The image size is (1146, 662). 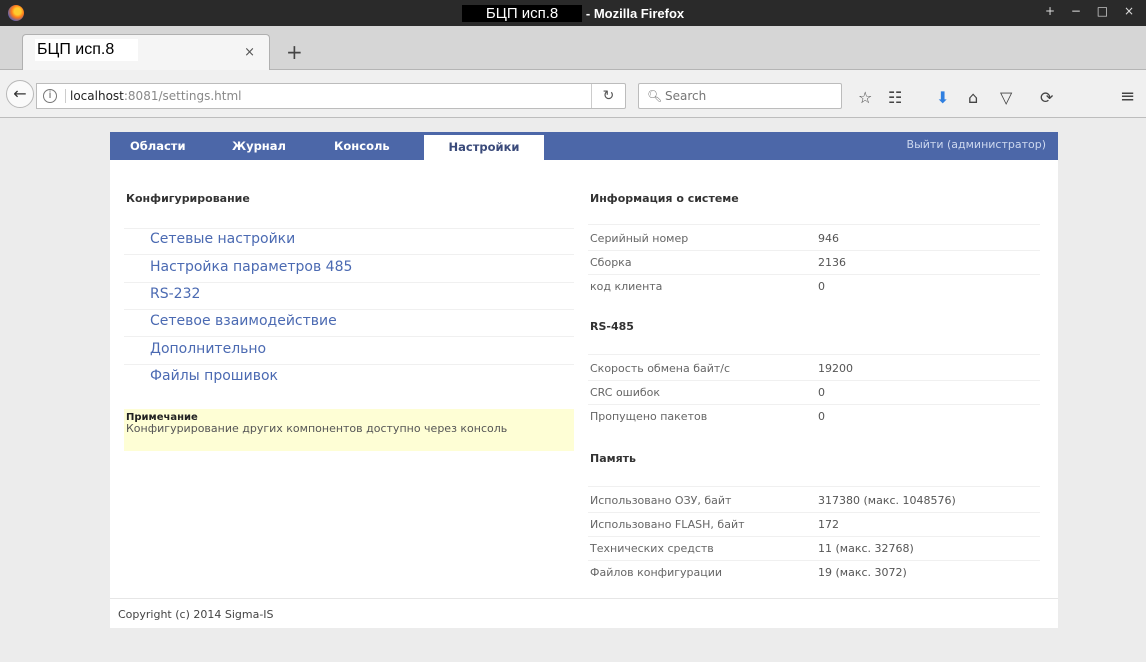 What do you see at coordinates (97, 96) in the screenshot?
I see `url-host: localhost` at bounding box center [97, 96].